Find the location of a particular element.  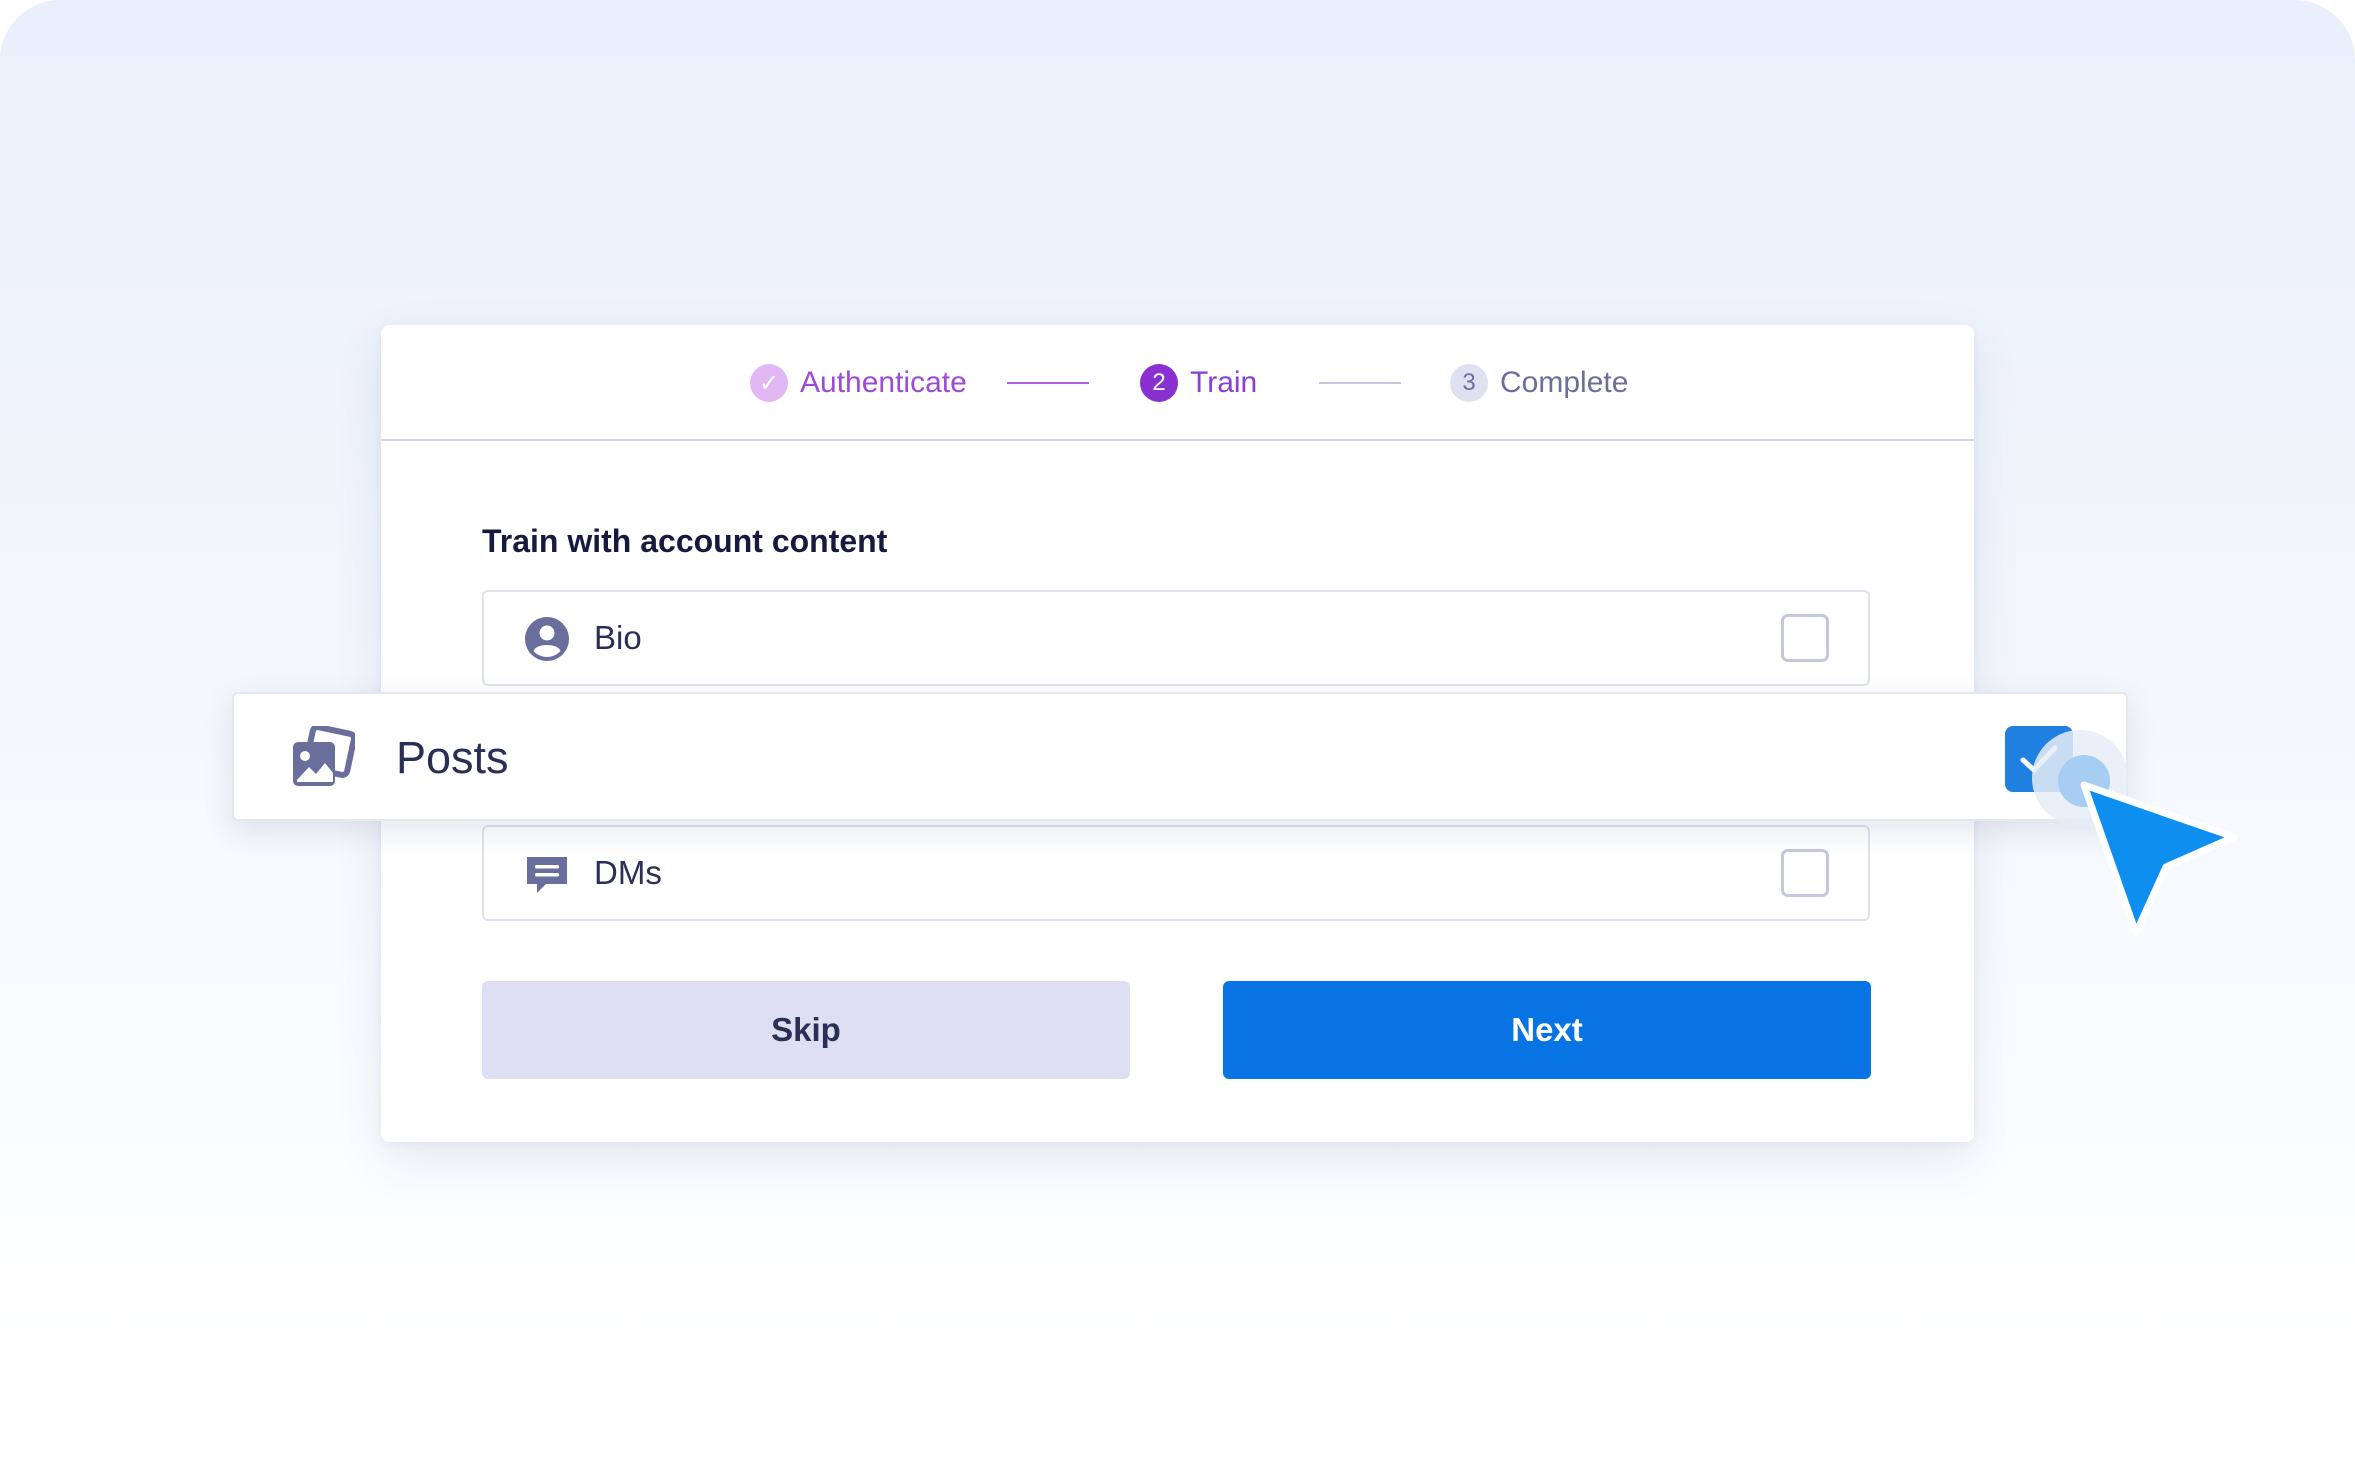

progress-stepper: ✓ Authenticate 2 Train 3 Complete is located at coordinates (1177, 383).